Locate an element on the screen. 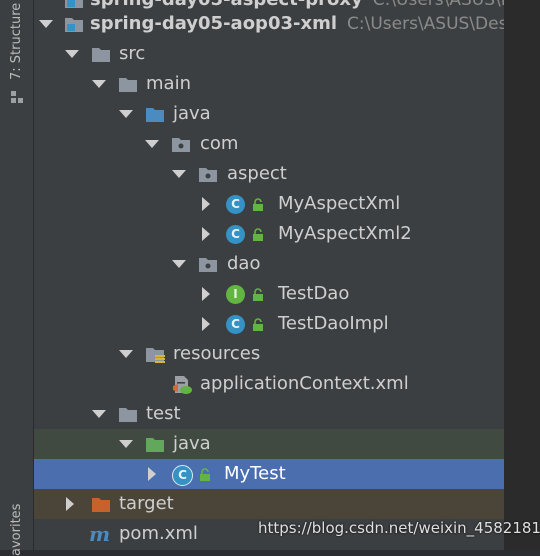  left-tool-strip: 7: Structure avorites is located at coordinates (17, 278).